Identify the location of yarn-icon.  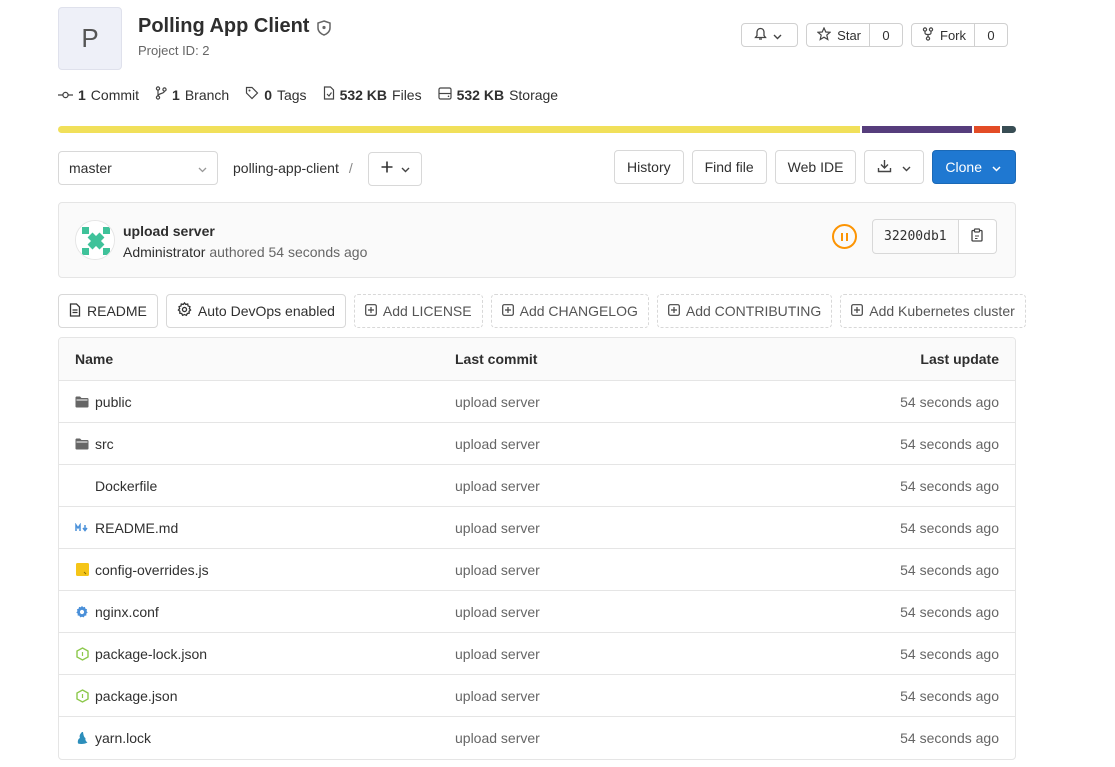
(82, 738).